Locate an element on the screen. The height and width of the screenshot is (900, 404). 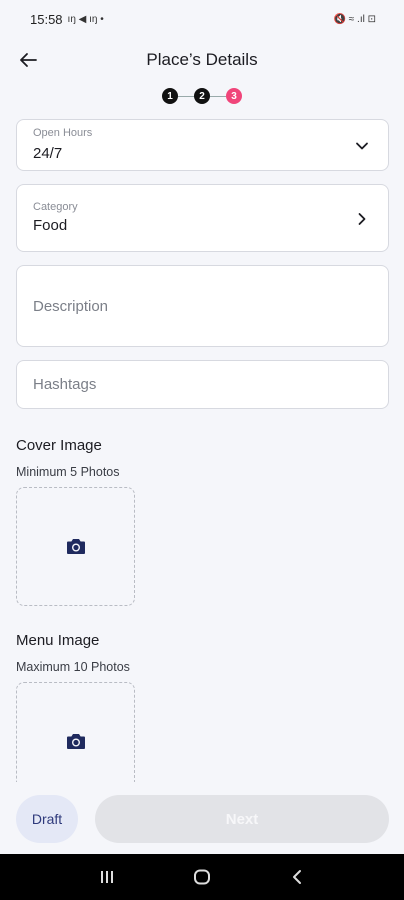
cover-image-upload is located at coordinates (75, 546).